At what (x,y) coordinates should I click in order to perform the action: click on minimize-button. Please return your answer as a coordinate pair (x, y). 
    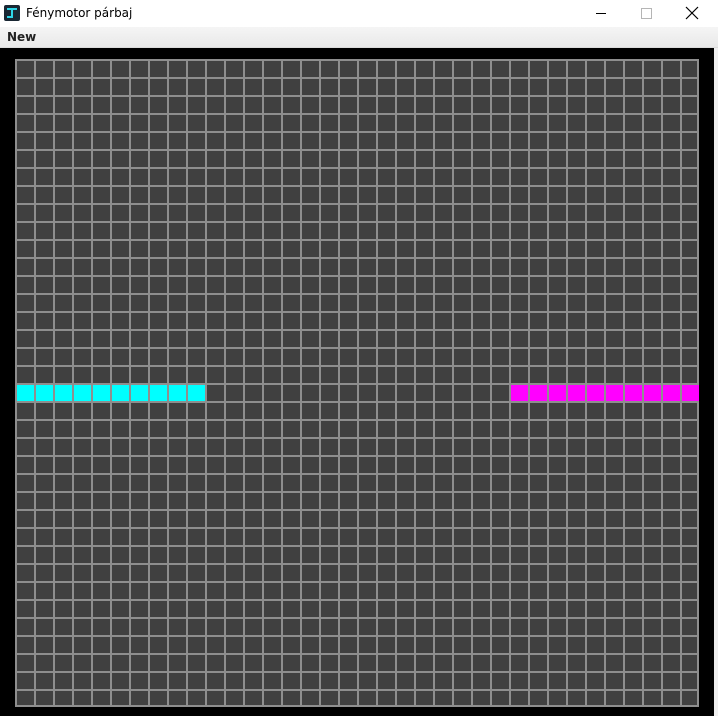
    Looking at the image, I should click on (601, 13).